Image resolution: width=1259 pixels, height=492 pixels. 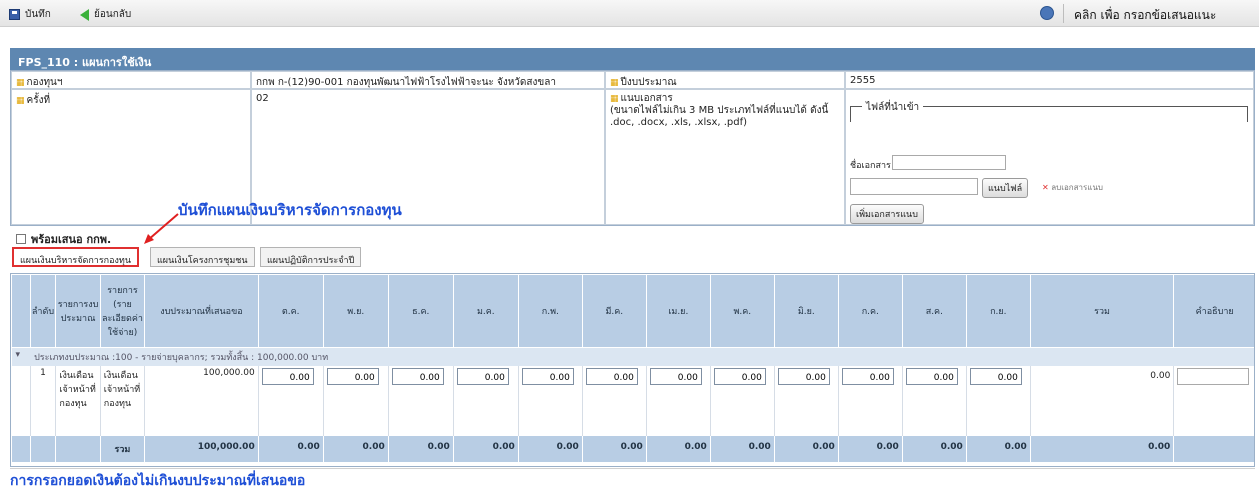 What do you see at coordinates (485, 311) in the screenshot?
I see `col-header: ม.ค.` at bounding box center [485, 311].